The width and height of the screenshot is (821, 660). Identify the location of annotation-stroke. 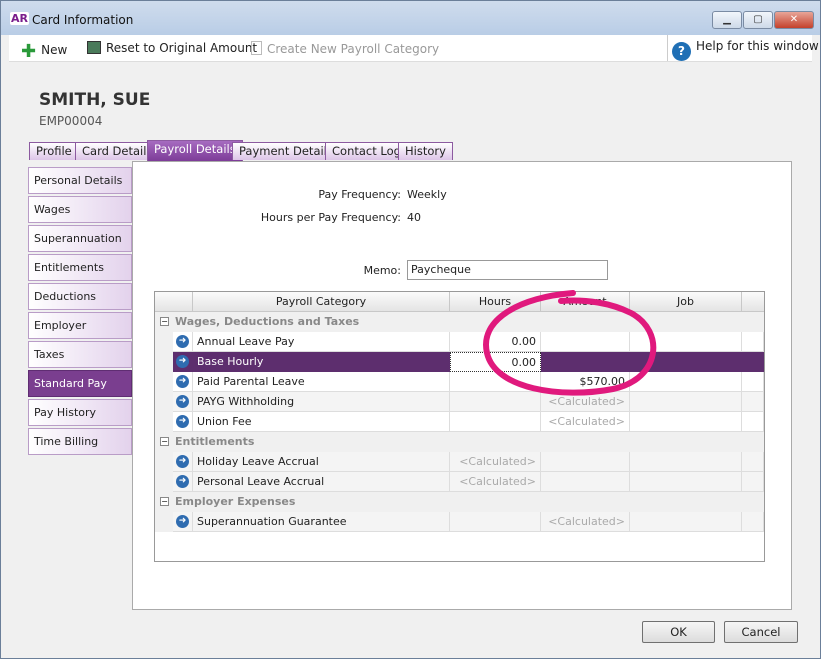
(570, 343).